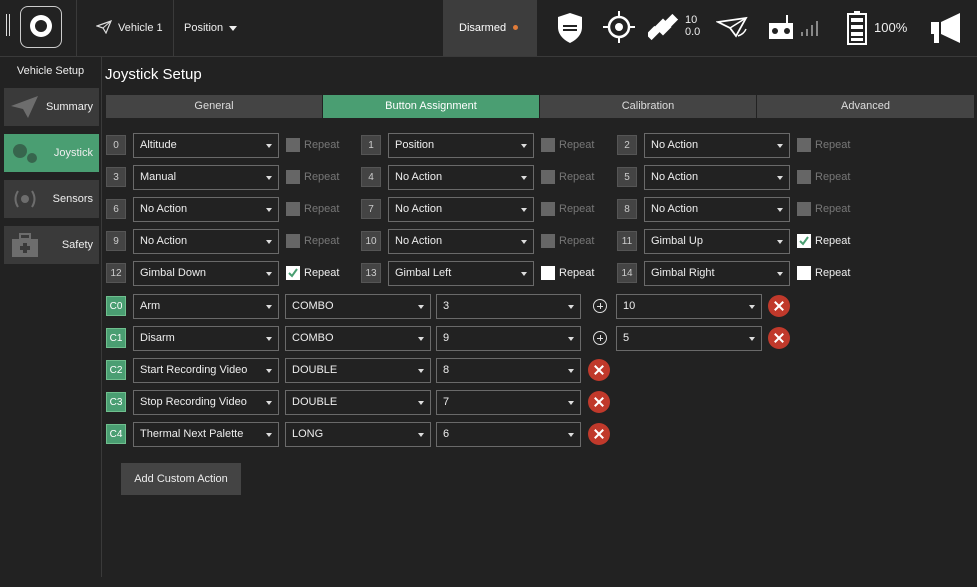 The image size is (977, 587). Describe the element at coordinates (358, 434) in the screenshot. I see `press-type-dropdown: LONG` at that location.